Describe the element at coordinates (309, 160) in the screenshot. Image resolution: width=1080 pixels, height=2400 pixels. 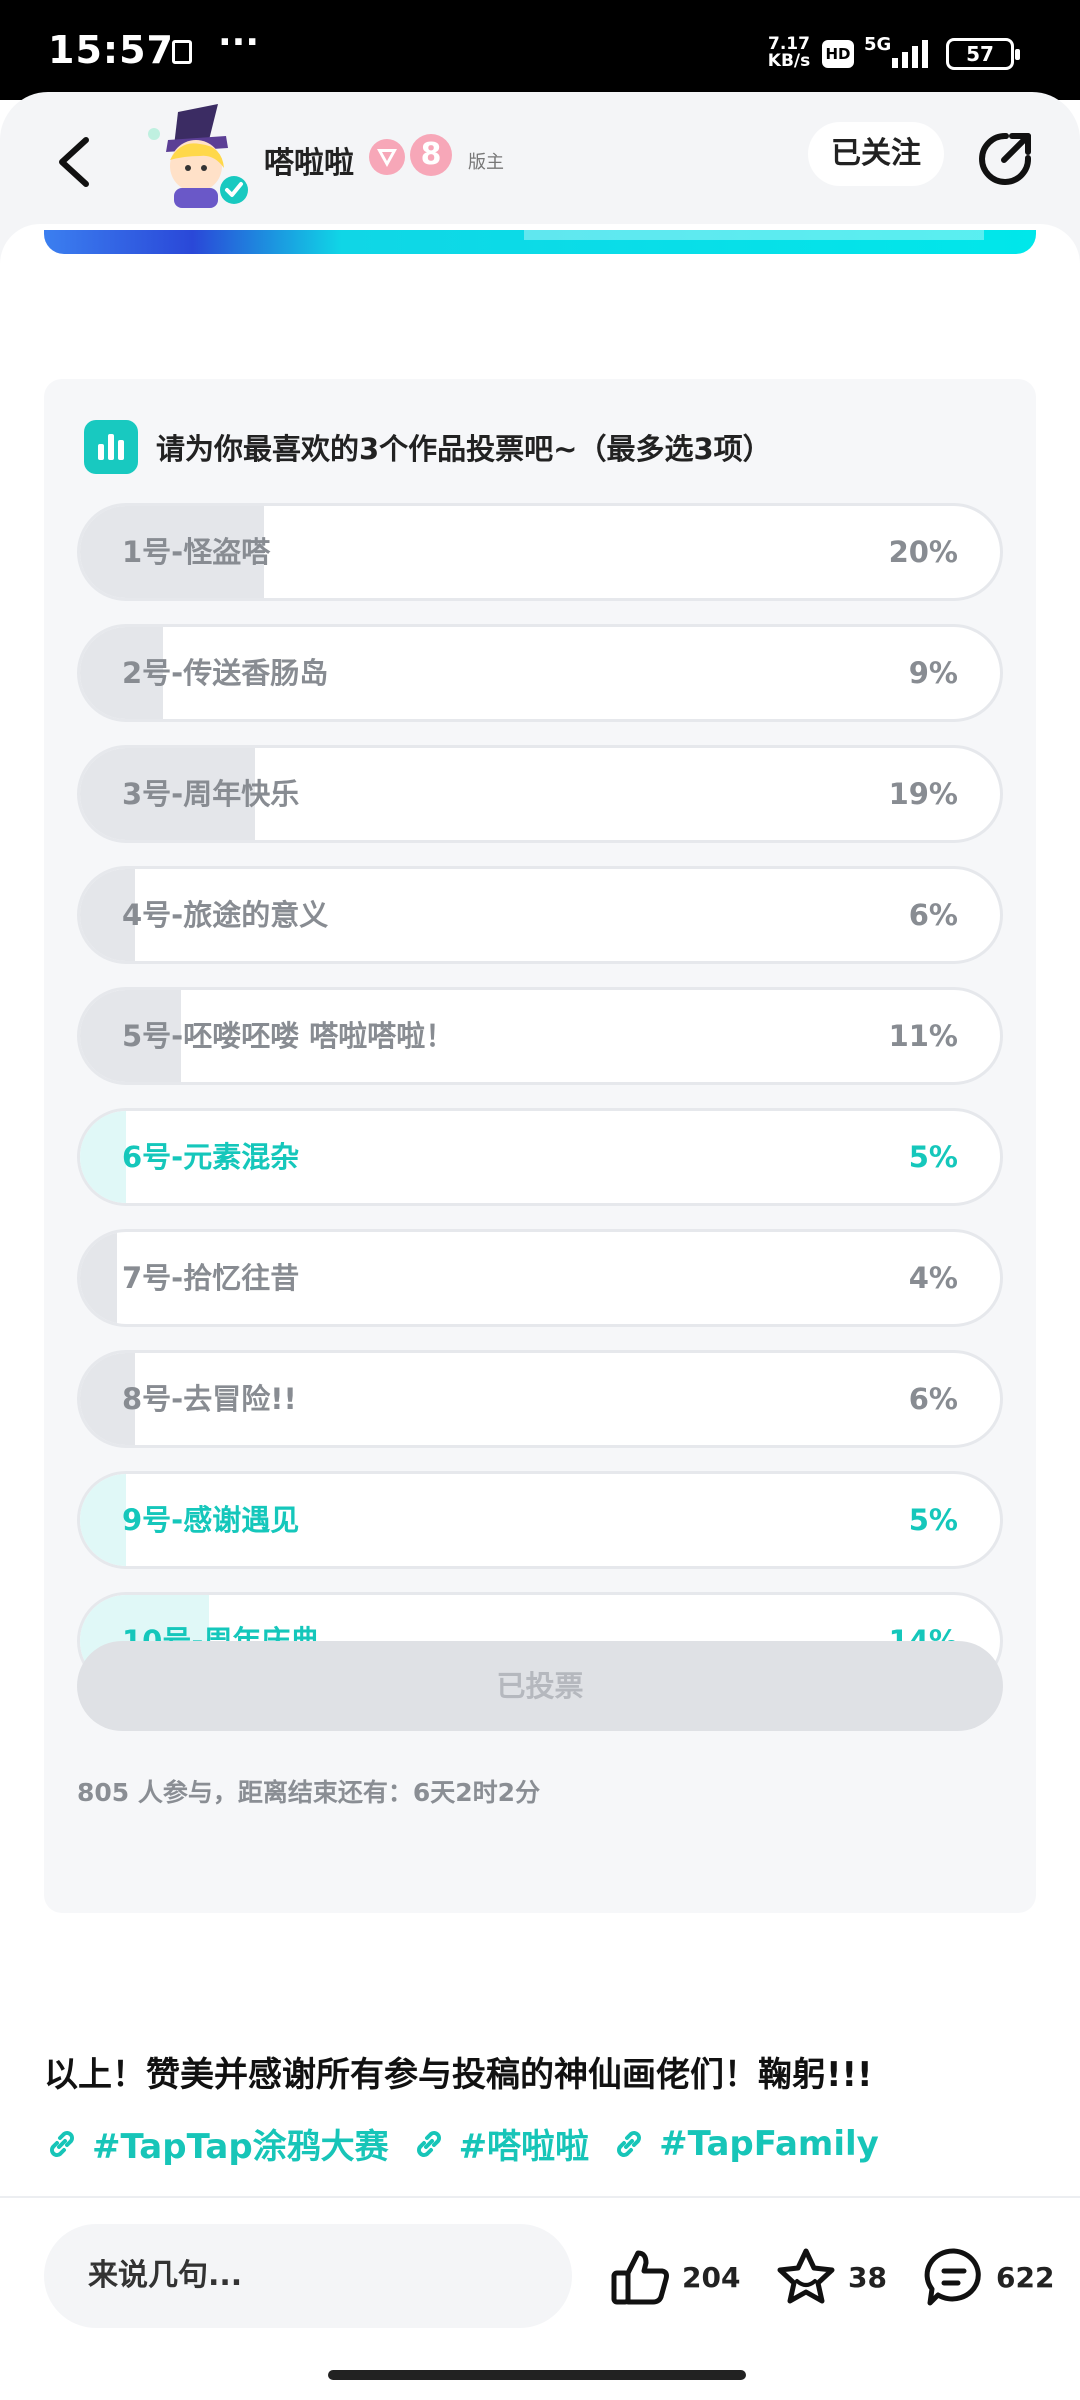
I see `username: 嗒啦啦` at that location.